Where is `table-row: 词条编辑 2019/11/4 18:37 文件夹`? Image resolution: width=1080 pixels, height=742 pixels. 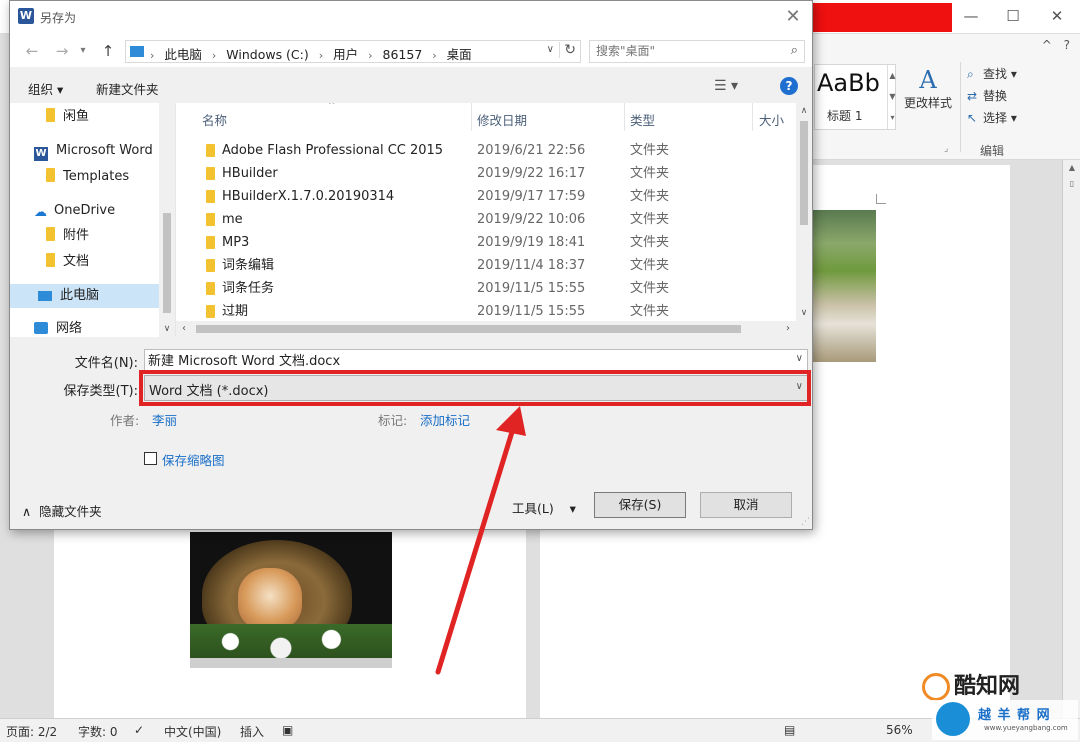 table-row: 词条编辑 2019/11/4 18:37 文件夹 is located at coordinates (486, 265).